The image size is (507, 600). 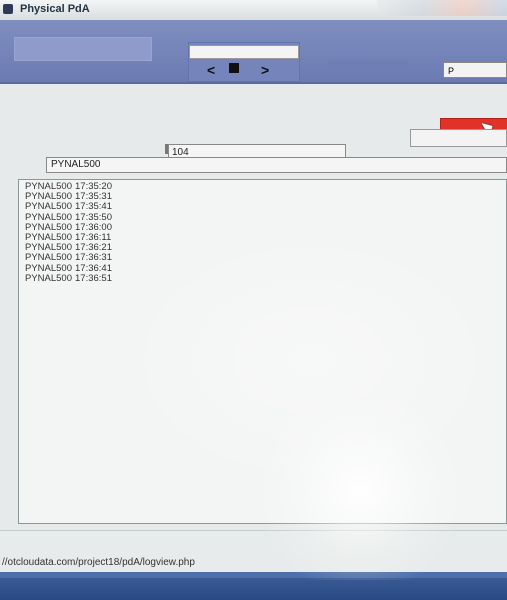 I want to click on app-icon, so click(x=8, y=9).